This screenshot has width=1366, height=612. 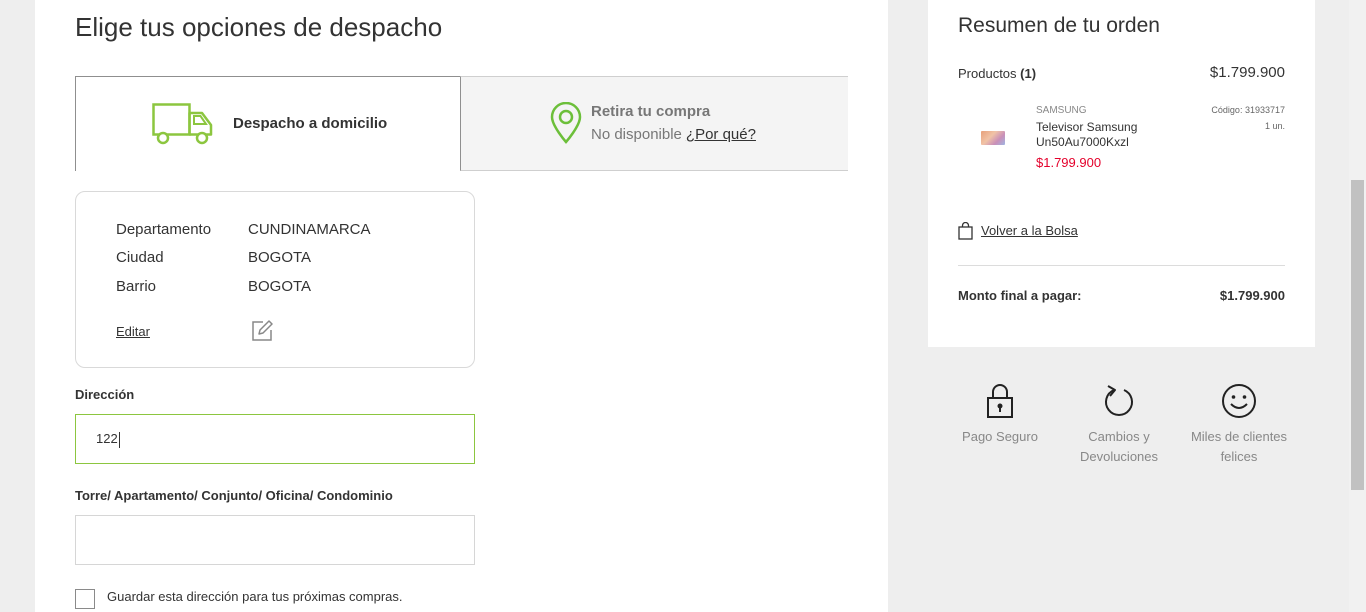 What do you see at coordinates (107, 438) in the screenshot?
I see `address-value: 122` at bounding box center [107, 438].